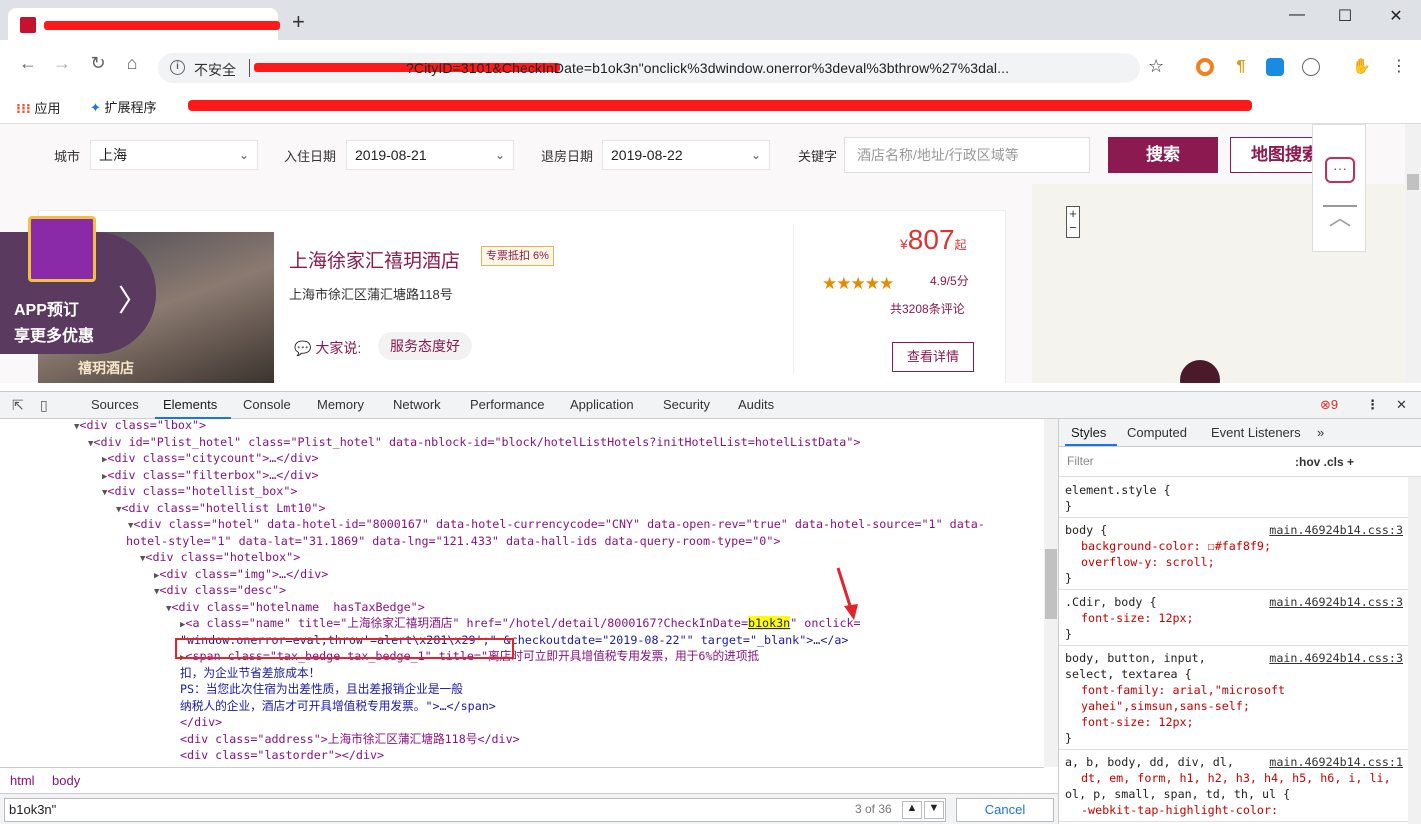 The image size is (1421, 824). Describe the element at coordinates (756, 404) in the screenshot. I see `tab-audits: Audits` at that location.